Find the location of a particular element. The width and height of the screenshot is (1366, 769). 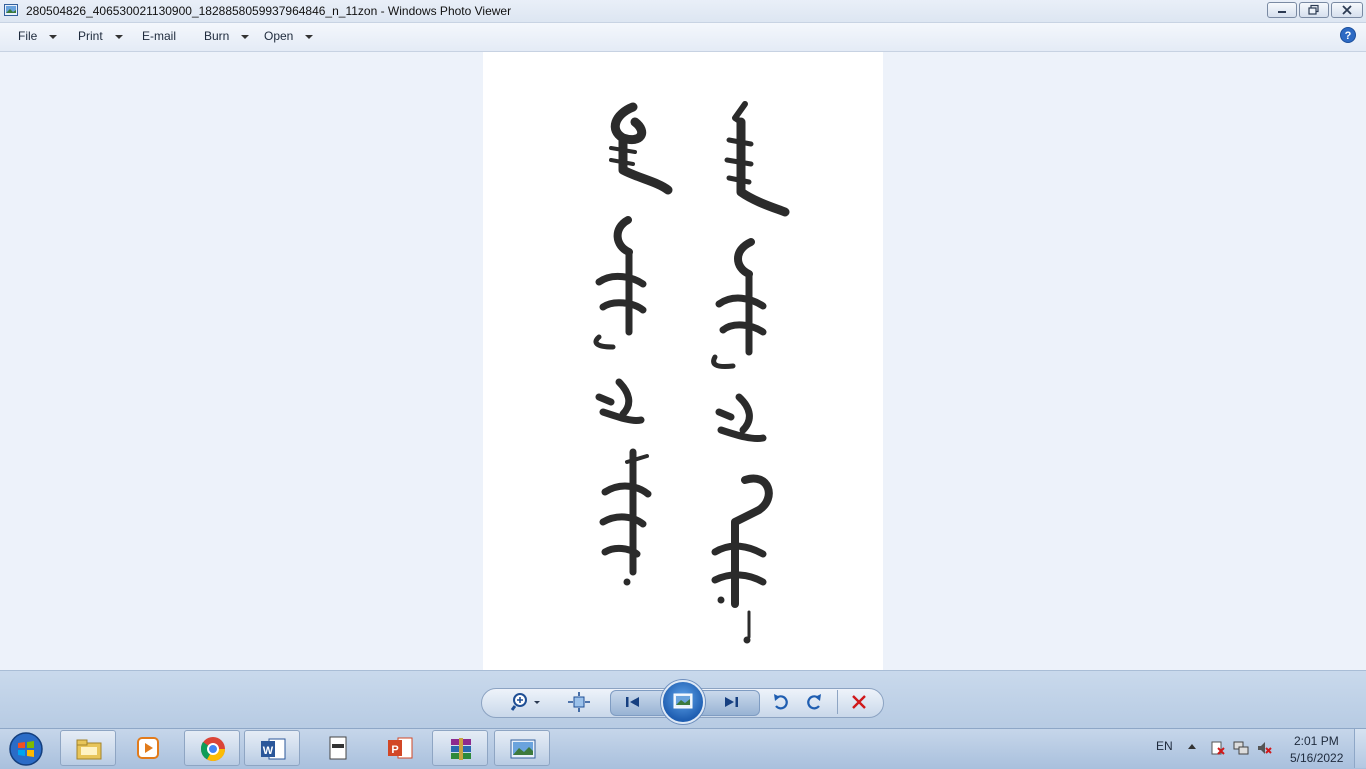

slideshow-button is located at coordinates (683, 702).